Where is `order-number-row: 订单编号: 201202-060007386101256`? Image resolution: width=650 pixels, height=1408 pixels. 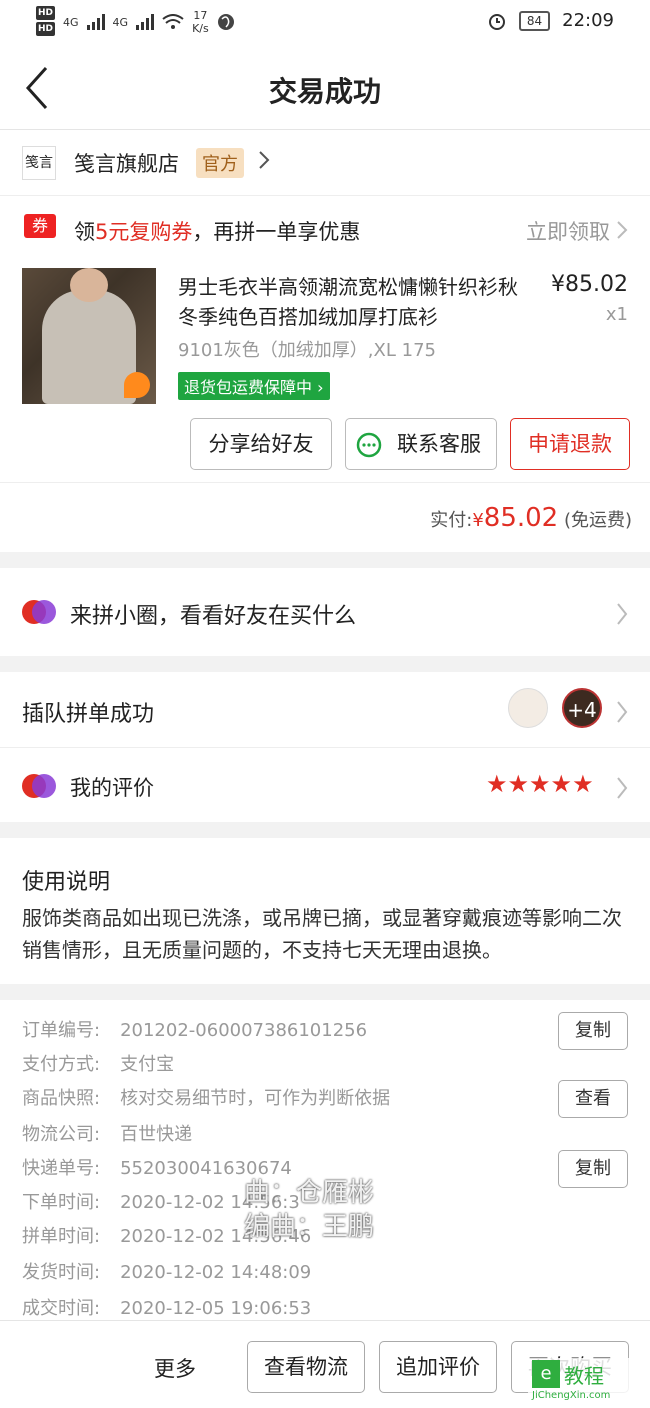 order-number-row: 订单编号: 201202-060007386101256 is located at coordinates (194, 1029).